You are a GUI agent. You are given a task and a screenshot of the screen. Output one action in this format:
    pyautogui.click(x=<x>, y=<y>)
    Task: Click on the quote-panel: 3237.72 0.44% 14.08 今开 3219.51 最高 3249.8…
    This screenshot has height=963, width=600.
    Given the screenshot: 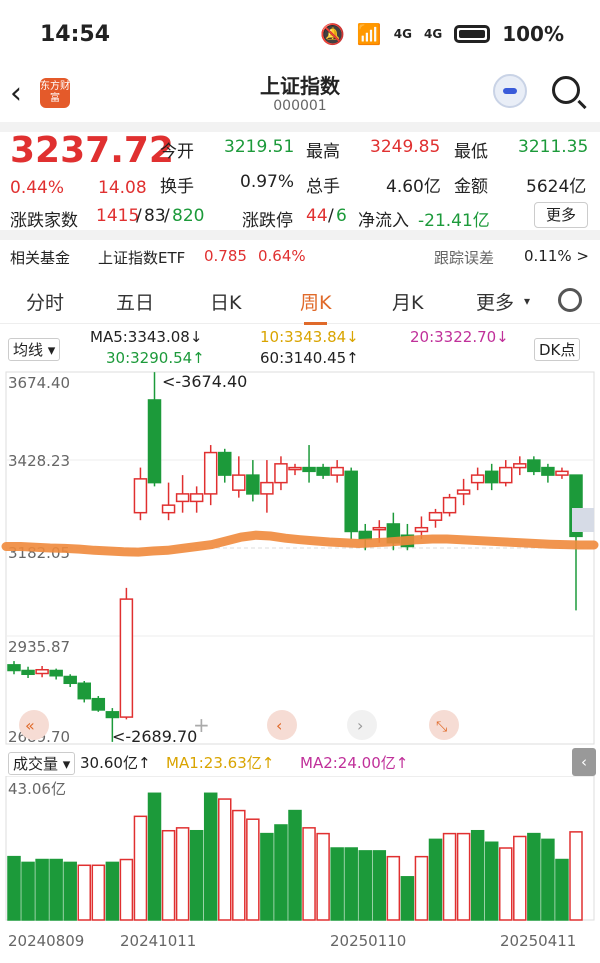 What is the action you would take?
    pyautogui.click(x=299, y=180)
    